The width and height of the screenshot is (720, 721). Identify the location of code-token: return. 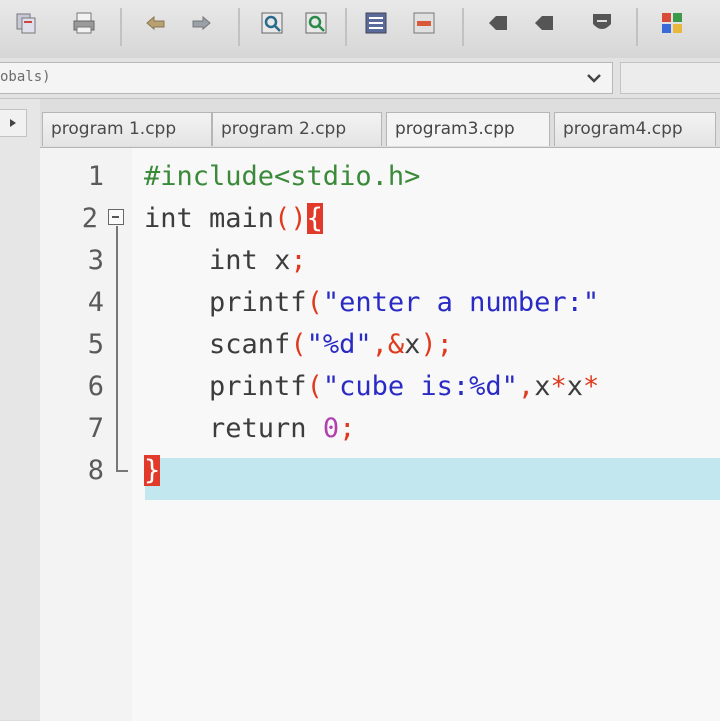
(258, 428).